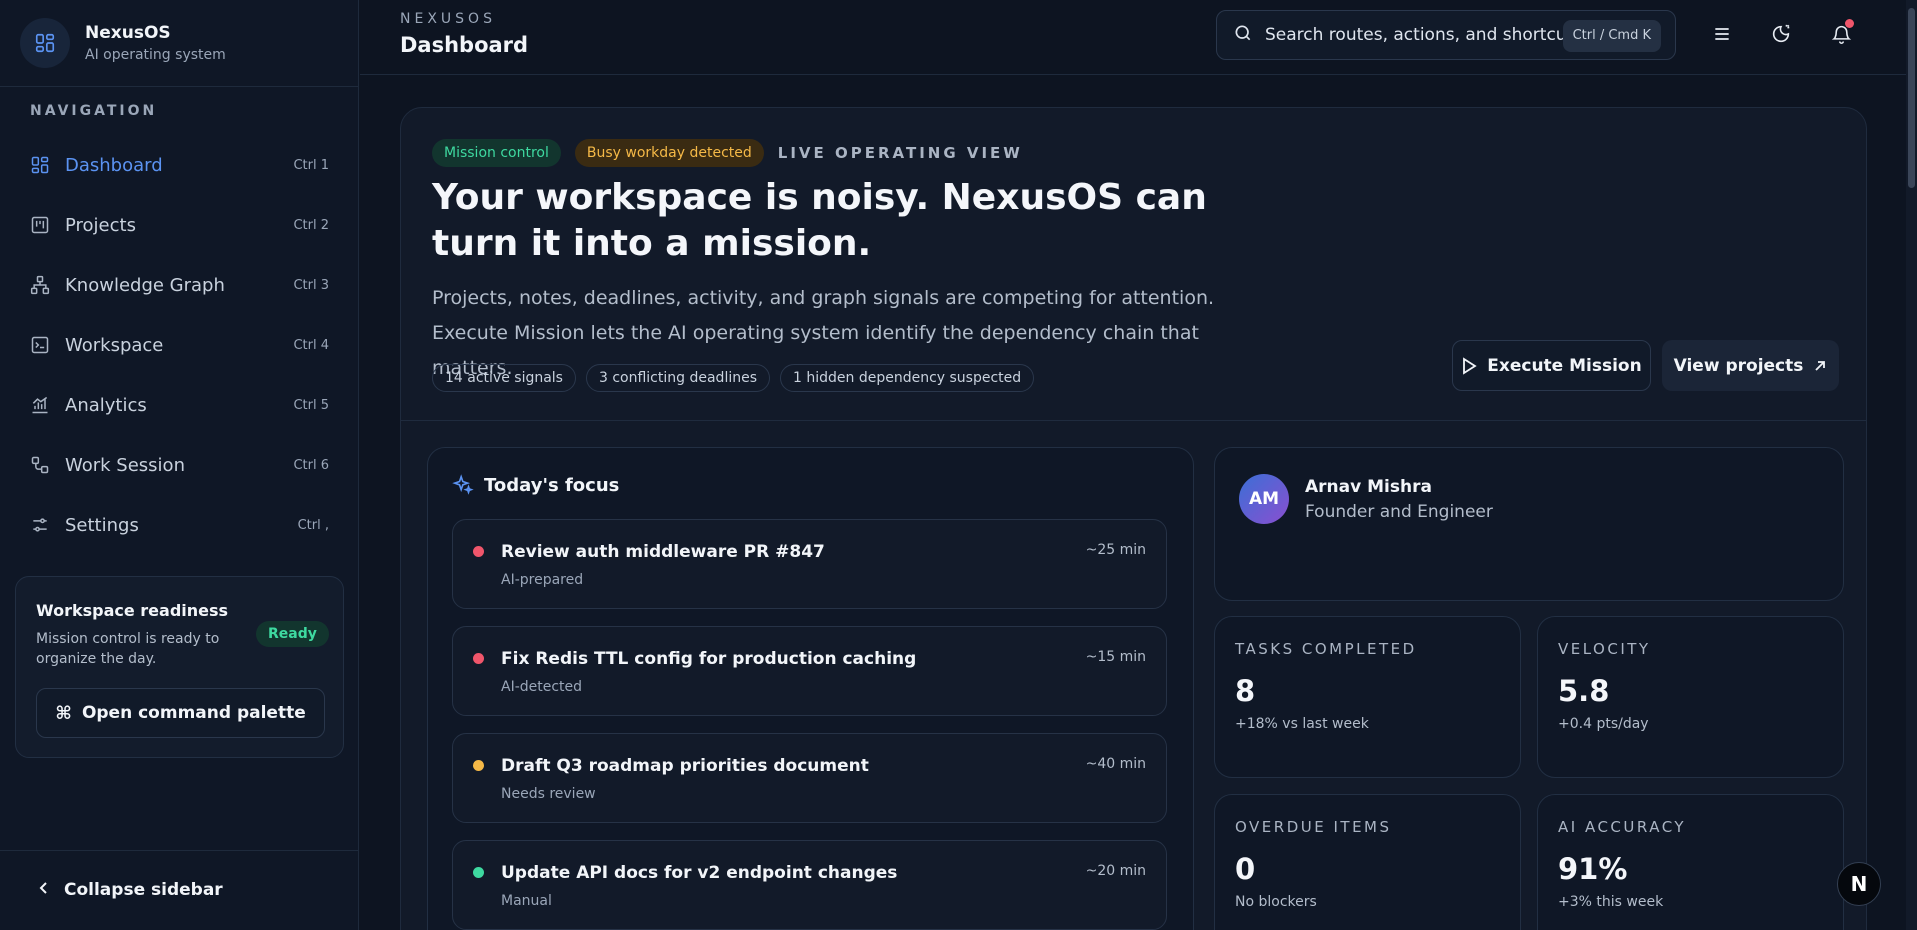  I want to click on stat-label: OVERDUE ITEMS, so click(1313, 827).